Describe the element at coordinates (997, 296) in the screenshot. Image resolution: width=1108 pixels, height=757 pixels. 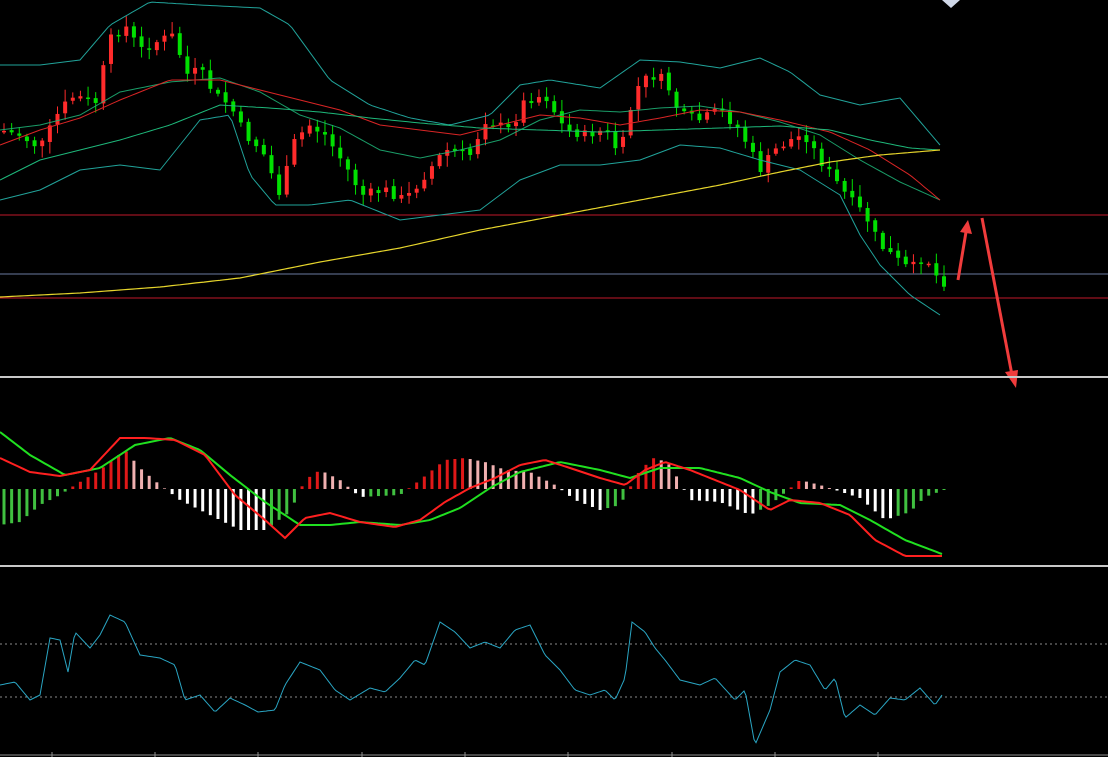
I see `down-arrow-shaft` at that location.